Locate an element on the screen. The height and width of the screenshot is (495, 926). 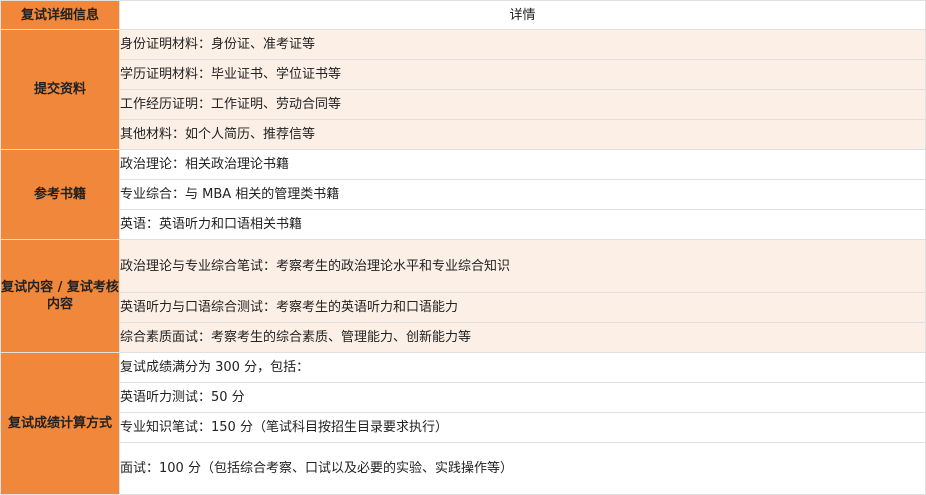
category-cell: 复试成绩计算方式 is located at coordinates (60, 423).